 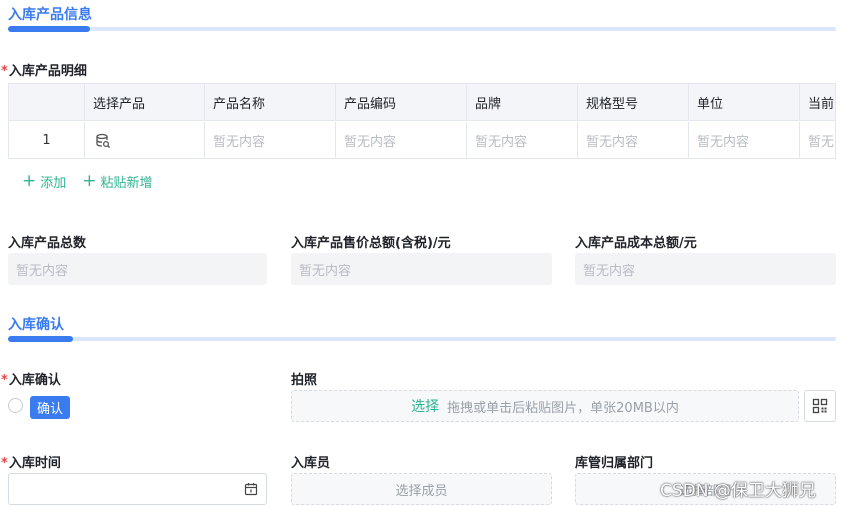 I want to click on table-actions: + 添加 + 粘贴新增, so click(x=87, y=181).